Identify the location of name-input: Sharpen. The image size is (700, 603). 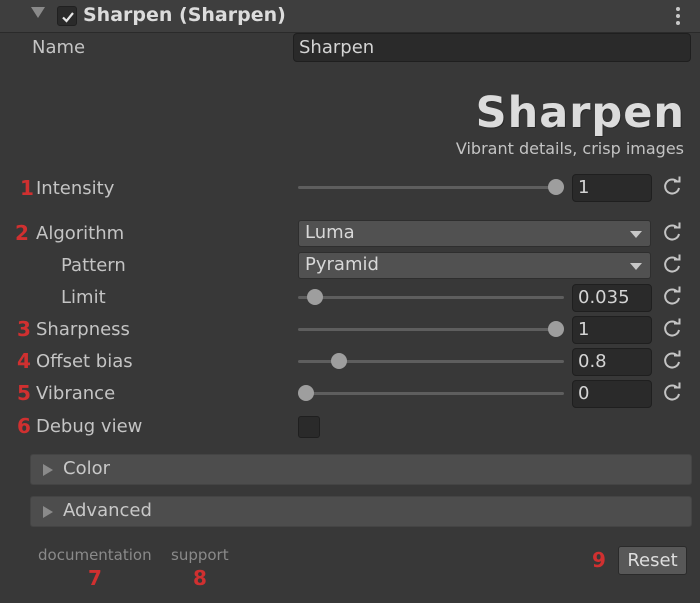
(492, 47).